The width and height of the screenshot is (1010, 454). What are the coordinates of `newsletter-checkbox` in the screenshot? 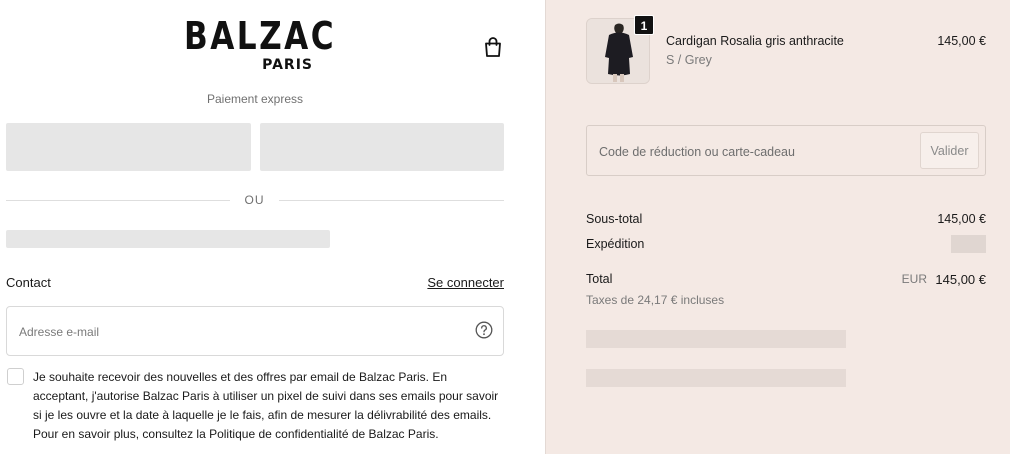 It's located at (15, 376).